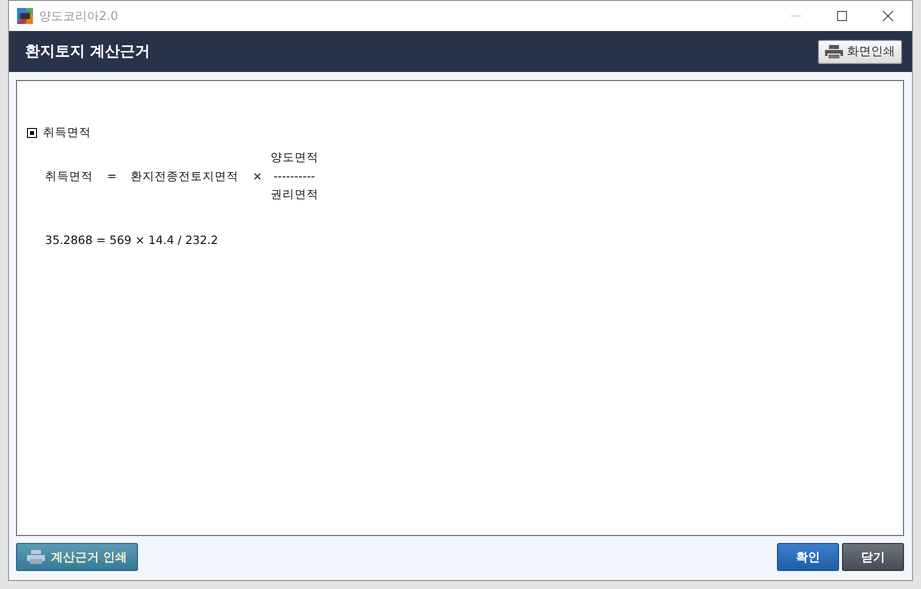 The height and width of the screenshot is (589, 921). Describe the element at coordinates (257, 176) in the screenshot. I see `times-sign: ×` at that location.